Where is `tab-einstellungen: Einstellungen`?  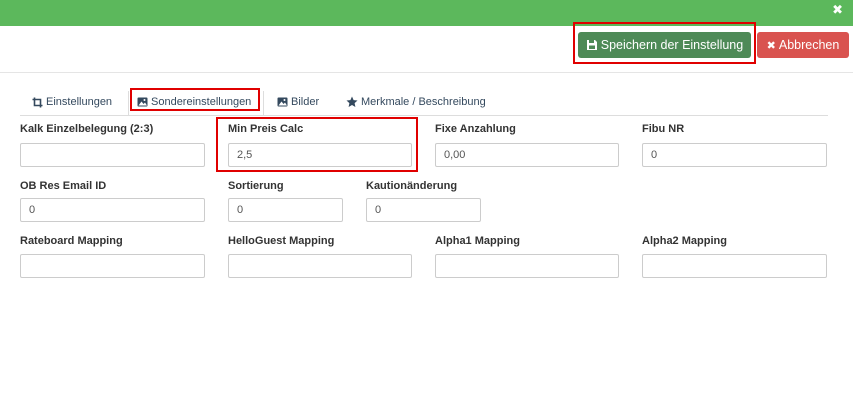 tab-einstellungen: Einstellungen is located at coordinates (72, 102).